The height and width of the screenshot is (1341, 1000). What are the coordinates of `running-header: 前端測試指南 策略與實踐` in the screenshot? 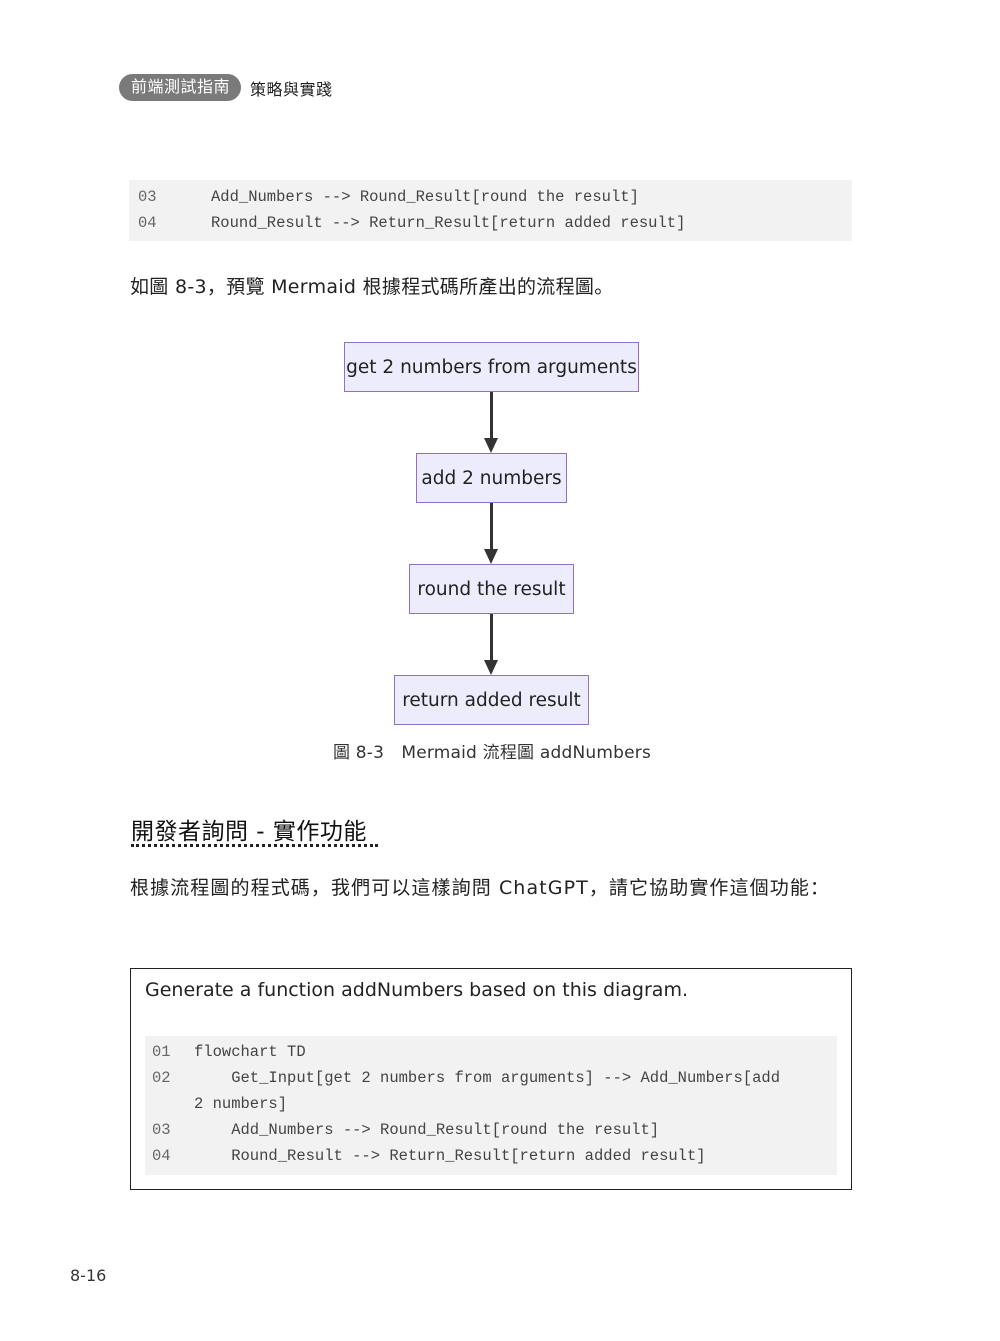 It's located at (226, 87).